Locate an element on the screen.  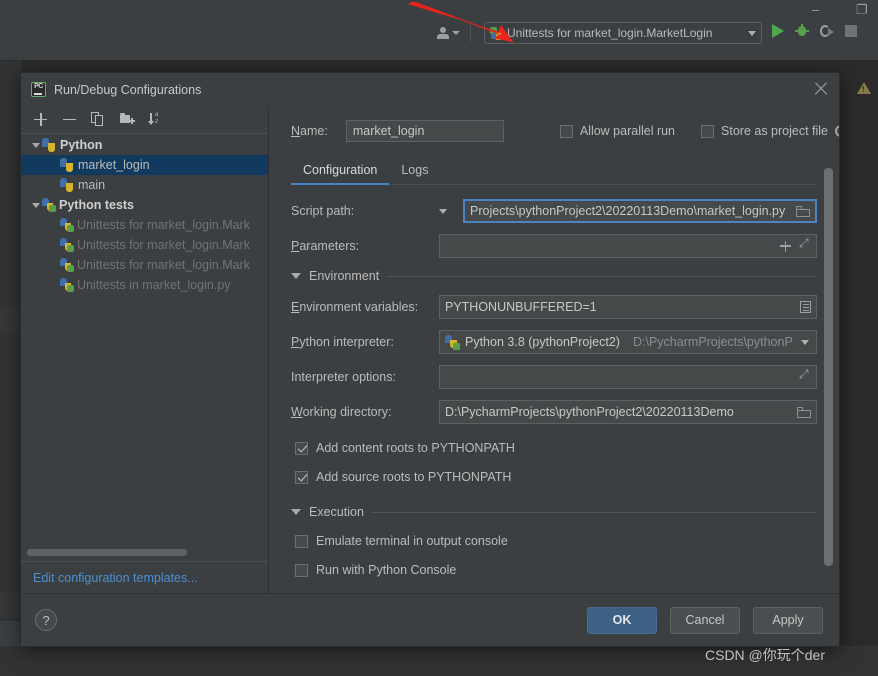
allow-parallel-run-checkbox: Allow parallel run is located at coordinates (617, 131).